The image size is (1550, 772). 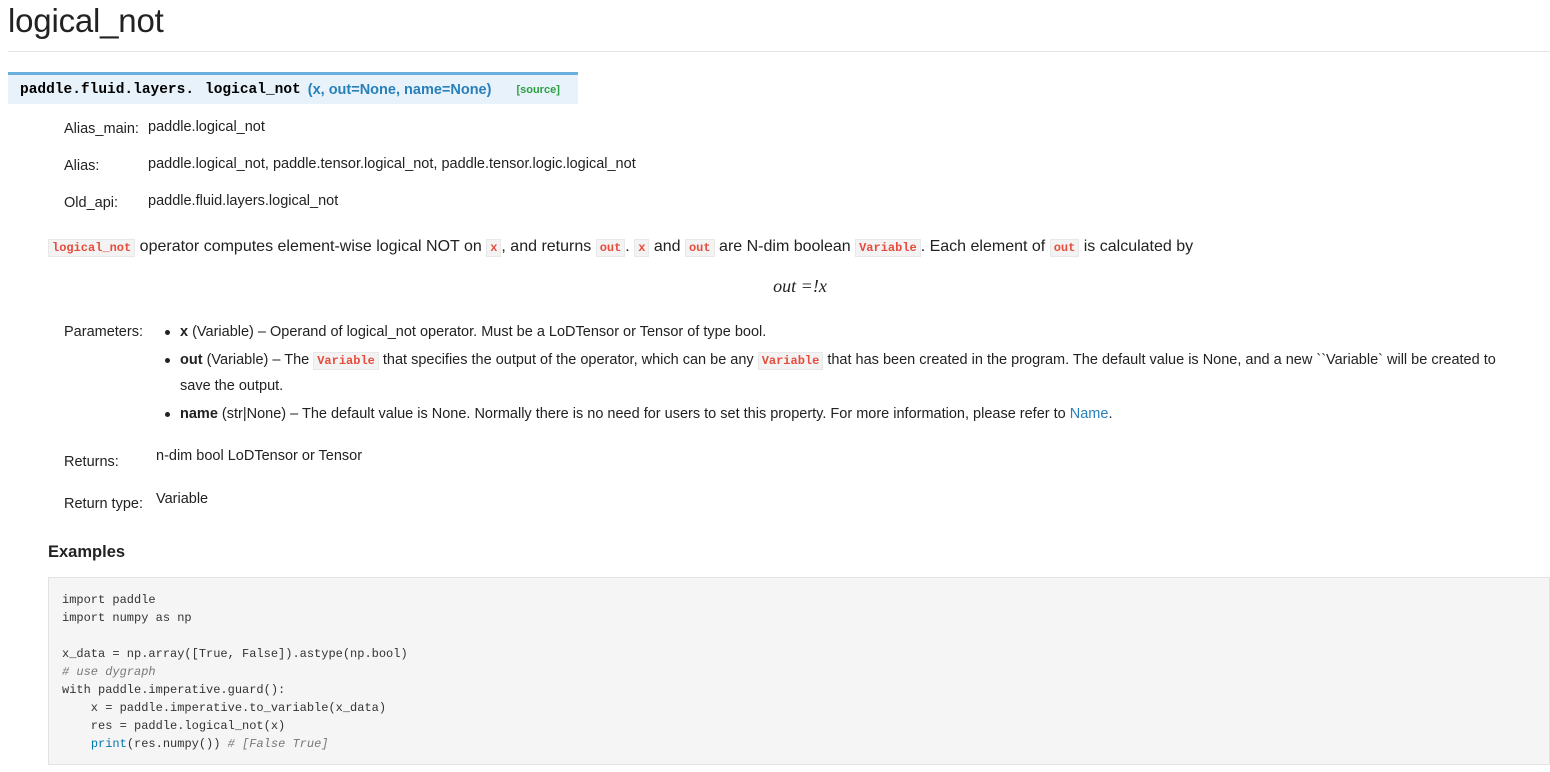 What do you see at coordinates (253, 89) in the screenshot?
I see `signature-function-name: logical_not` at bounding box center [253, 89].